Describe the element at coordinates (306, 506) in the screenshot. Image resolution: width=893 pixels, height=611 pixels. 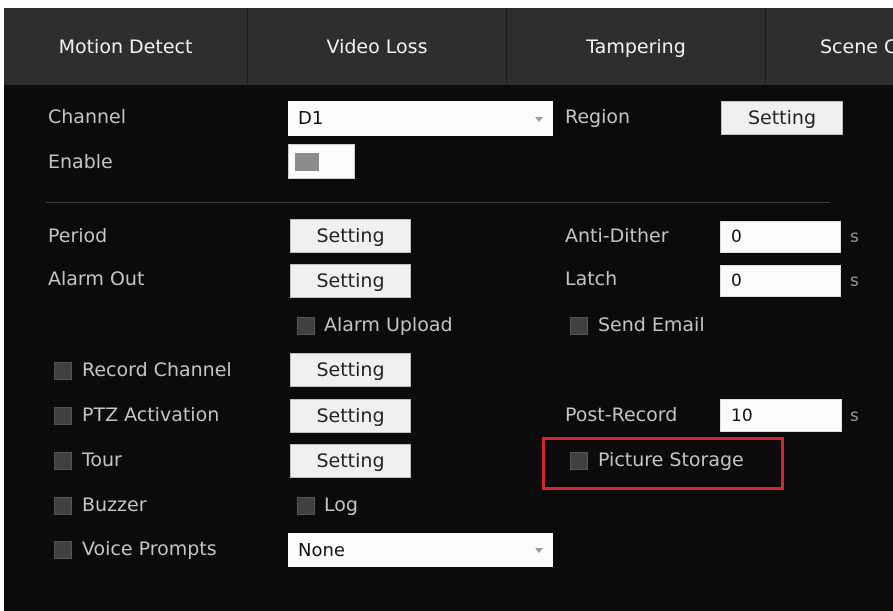
I see `log-checkbox` at that location.